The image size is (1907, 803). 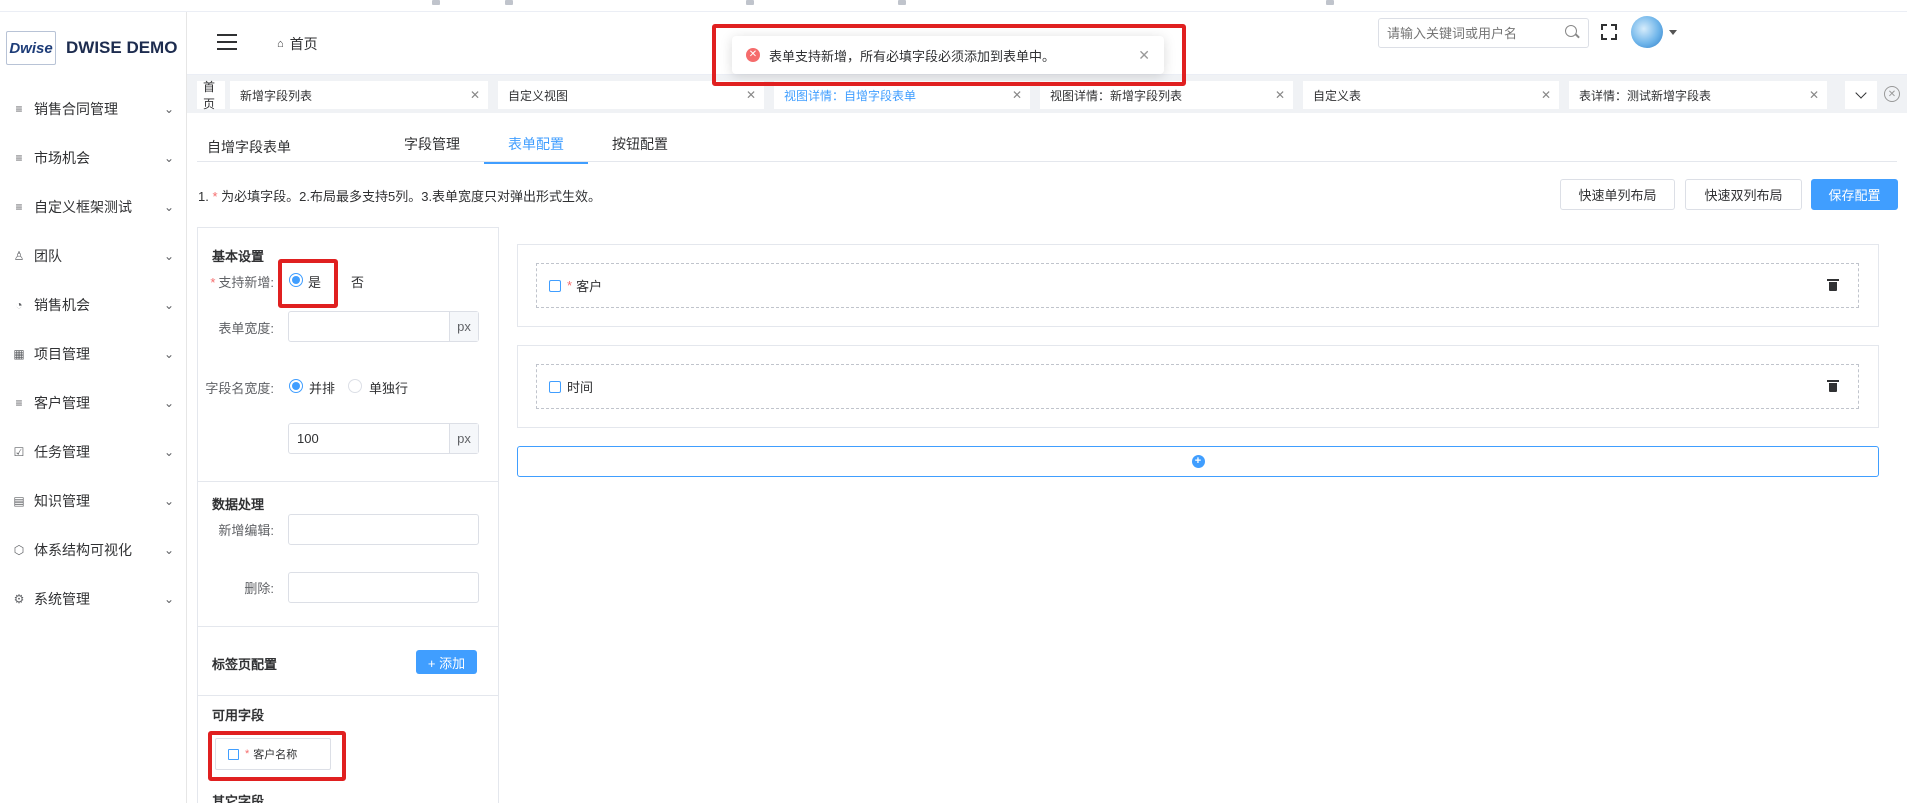 What do you see at coordinates (355, 386) in the screenshot?
I see `single-line-radio` at bounding box center [355, 386].